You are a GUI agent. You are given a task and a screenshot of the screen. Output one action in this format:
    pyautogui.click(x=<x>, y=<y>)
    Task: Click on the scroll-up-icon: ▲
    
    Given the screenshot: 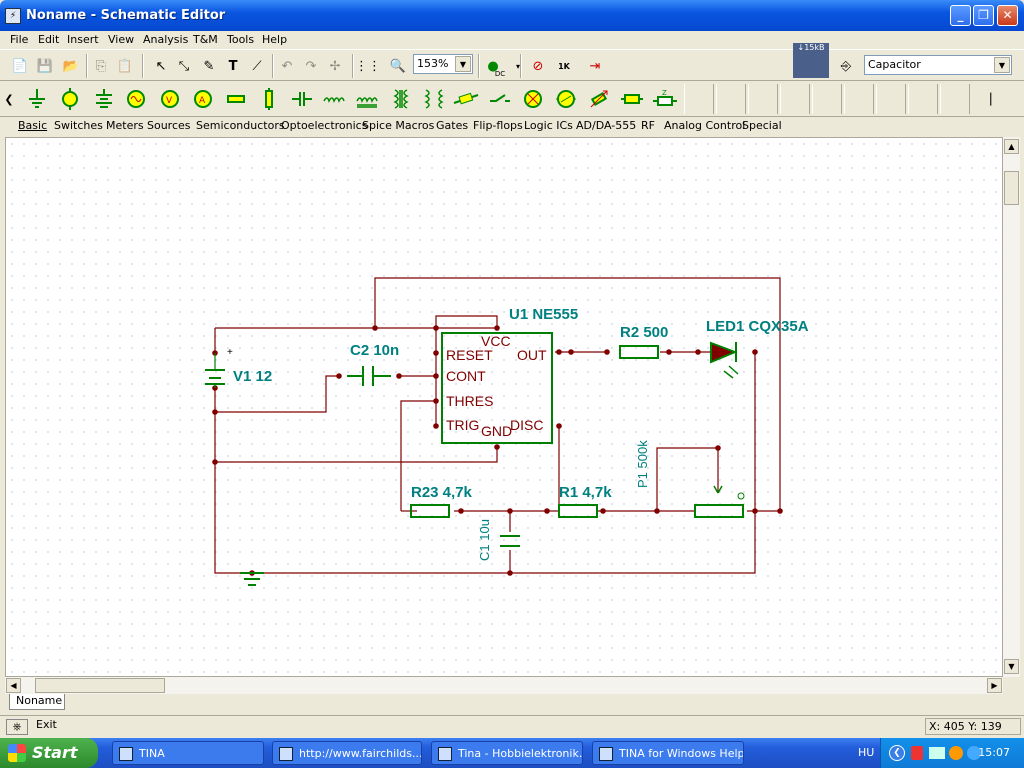 What is the action you would take?
    pyautogui.click(x=1011, y=146)
    